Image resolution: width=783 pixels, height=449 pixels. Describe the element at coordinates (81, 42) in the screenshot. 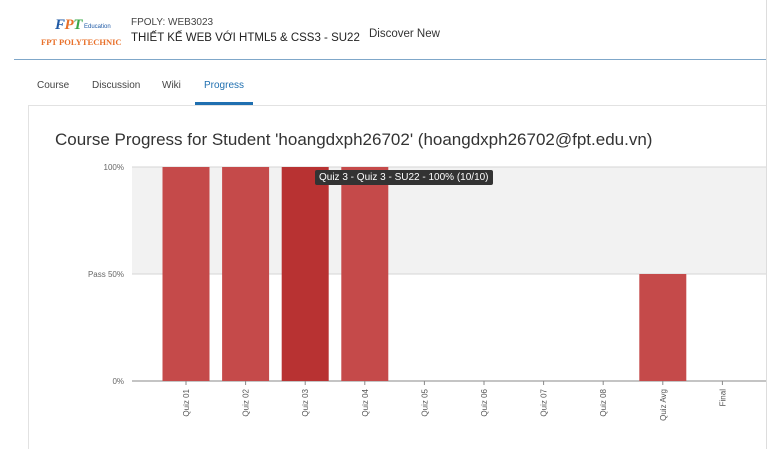

I see `logo-polytechnic-text: FPT POLYTECHNIC` at that location.